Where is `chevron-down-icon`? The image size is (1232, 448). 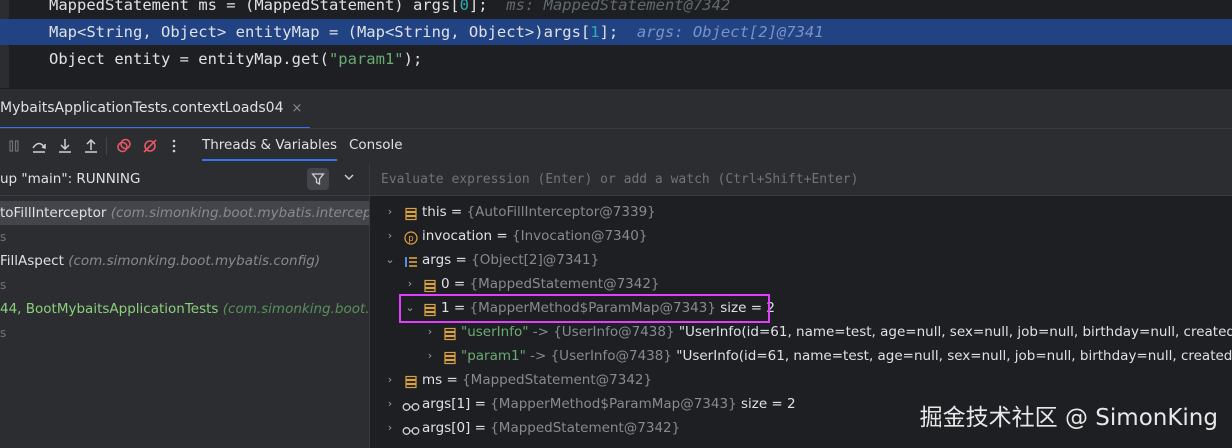
chevron-down-icon is located at coordinates (349, 179).